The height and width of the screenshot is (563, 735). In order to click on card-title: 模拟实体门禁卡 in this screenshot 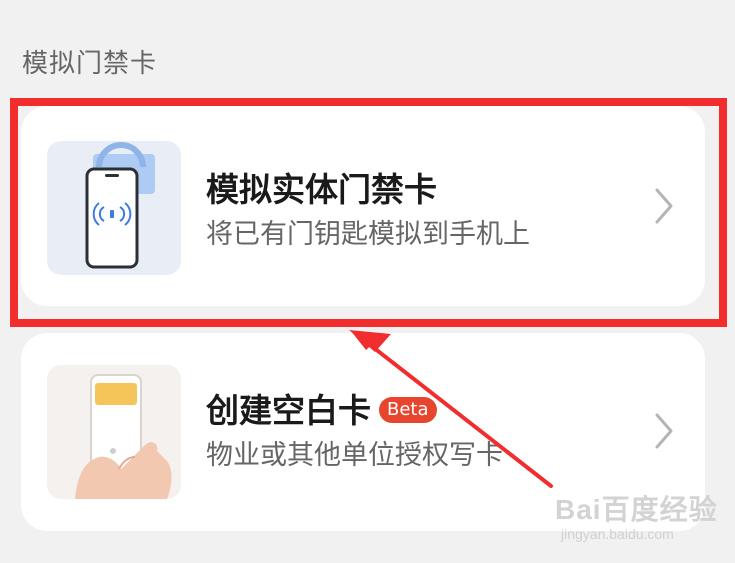, I will do `click(321, 189)`.